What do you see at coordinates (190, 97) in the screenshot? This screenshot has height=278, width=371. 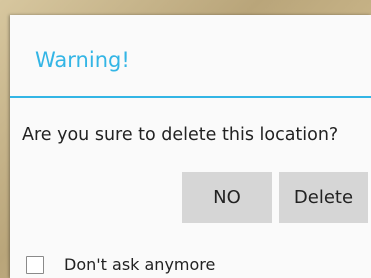 I see `title-divider` at bounding box center [190, 97].